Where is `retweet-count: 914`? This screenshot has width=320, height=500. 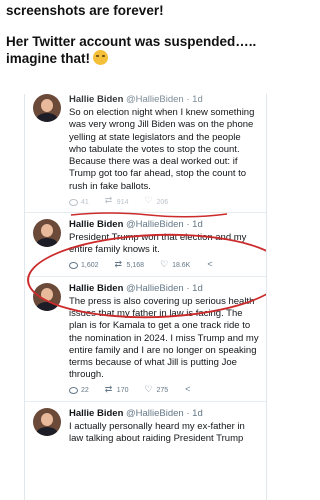 retweet-count: 914 is located at coordinates (122, 202).